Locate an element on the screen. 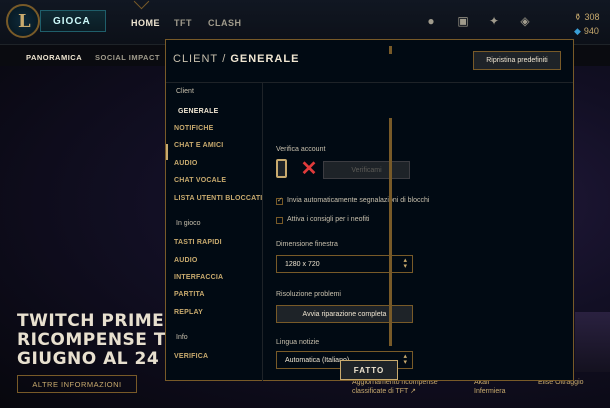  active-section-marker is located at coordinates (167, 152).